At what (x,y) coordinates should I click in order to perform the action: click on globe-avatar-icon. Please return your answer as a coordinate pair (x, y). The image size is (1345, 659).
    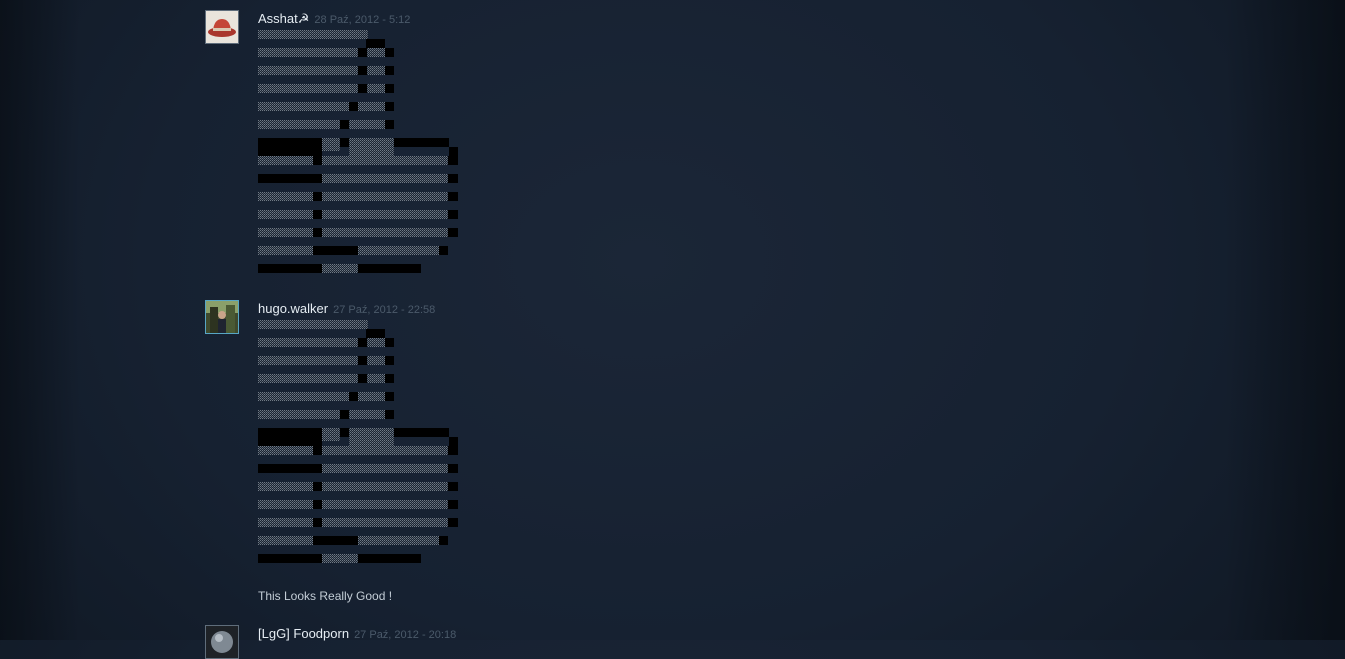
    Looking at the image, I should click on (222, 642).